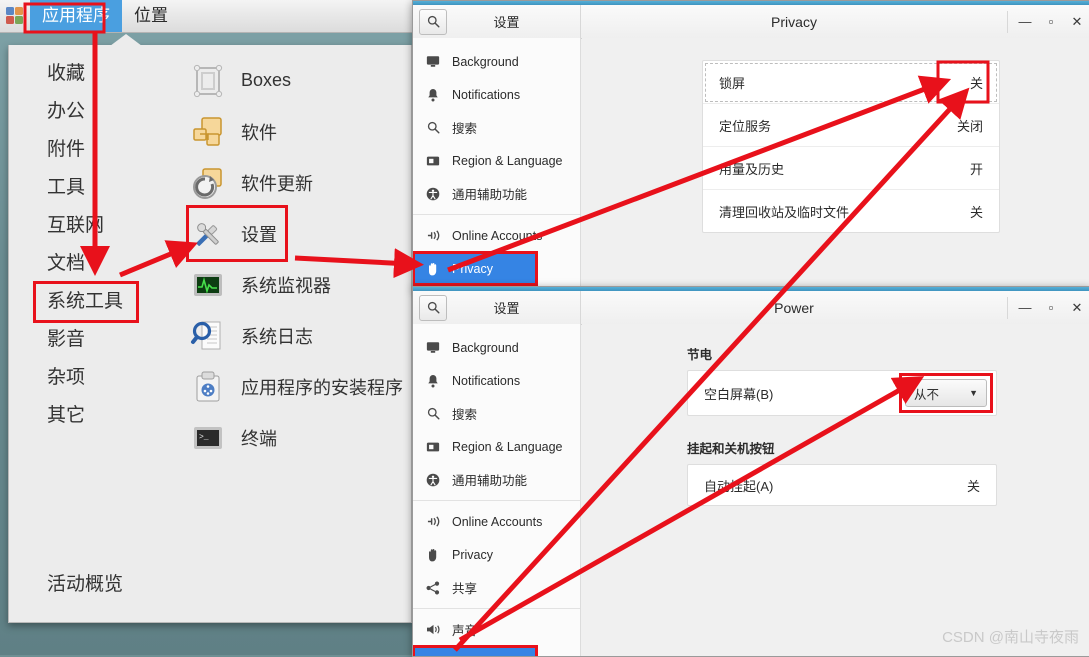 The width and height of the screenshot is (1089, 657). I want to click on menu-category-list: 收藏 办公 附件 工具 互联网 文档 系统工具 影音 杂项 其它, so click(86, 245).